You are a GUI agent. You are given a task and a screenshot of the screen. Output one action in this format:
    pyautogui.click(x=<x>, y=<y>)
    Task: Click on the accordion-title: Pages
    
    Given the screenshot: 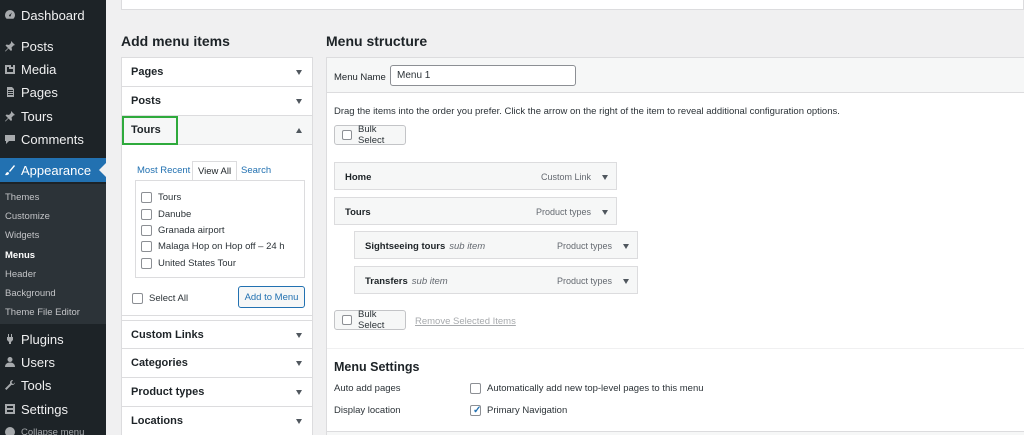 What is the action you would take?
    pyautogui.click(x=147, y=72)
    